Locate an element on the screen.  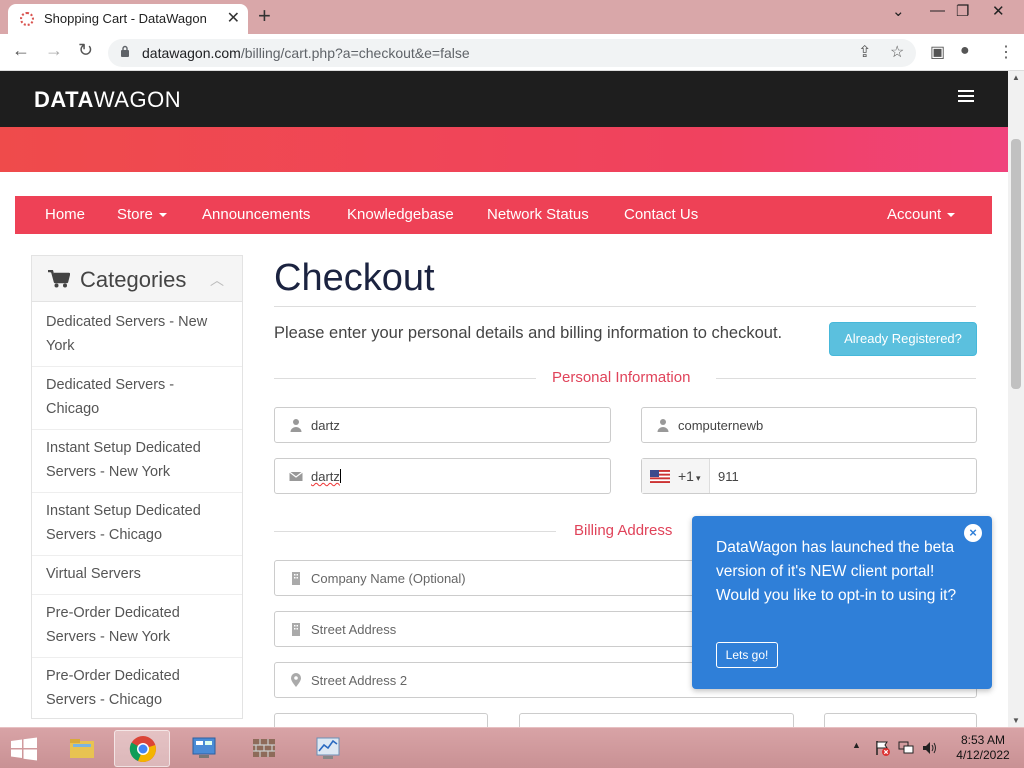
personal-info-divider: Personal Information is located at coordinates (625, 379).